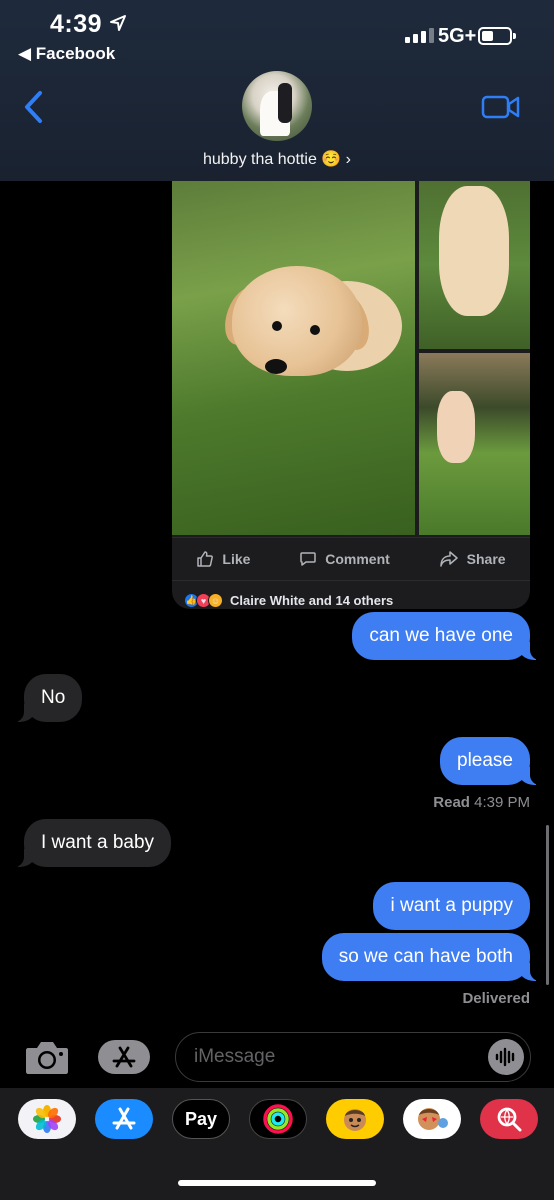 This screenshot has width=554, height=1200. What do you see at coordinates (496, 998) in the screenshot?
I see `delivered-receipt: Delivered` at bounding box center [496, 998].